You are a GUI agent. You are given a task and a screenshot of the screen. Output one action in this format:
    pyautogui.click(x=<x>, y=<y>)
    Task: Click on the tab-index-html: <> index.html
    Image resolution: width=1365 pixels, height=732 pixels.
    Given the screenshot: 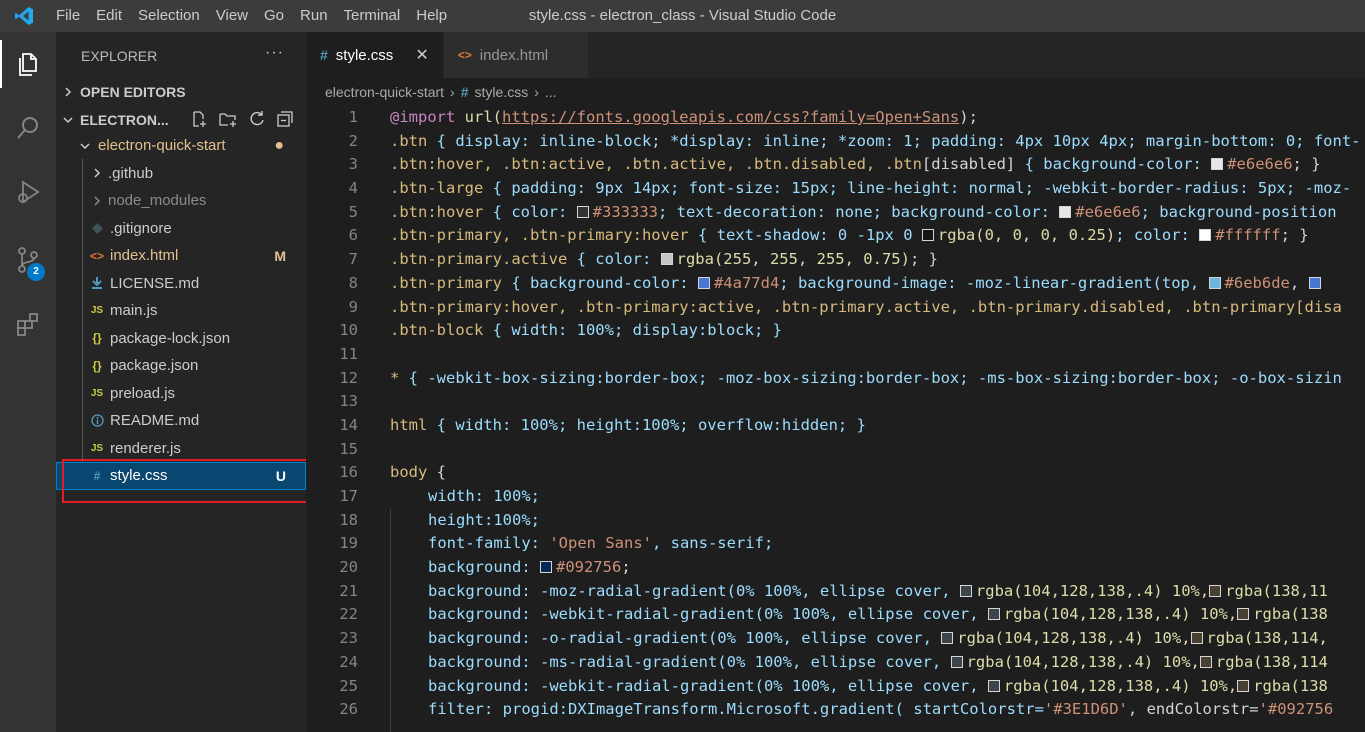 What is the action you would take?
    pyautogui.click(x=516, y=55)
    